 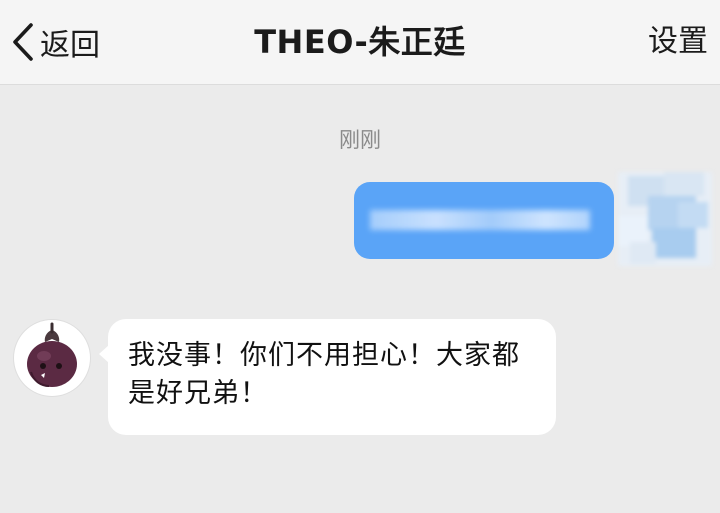 I want to click on mangosteen-icon, so click(x=52, y=354).